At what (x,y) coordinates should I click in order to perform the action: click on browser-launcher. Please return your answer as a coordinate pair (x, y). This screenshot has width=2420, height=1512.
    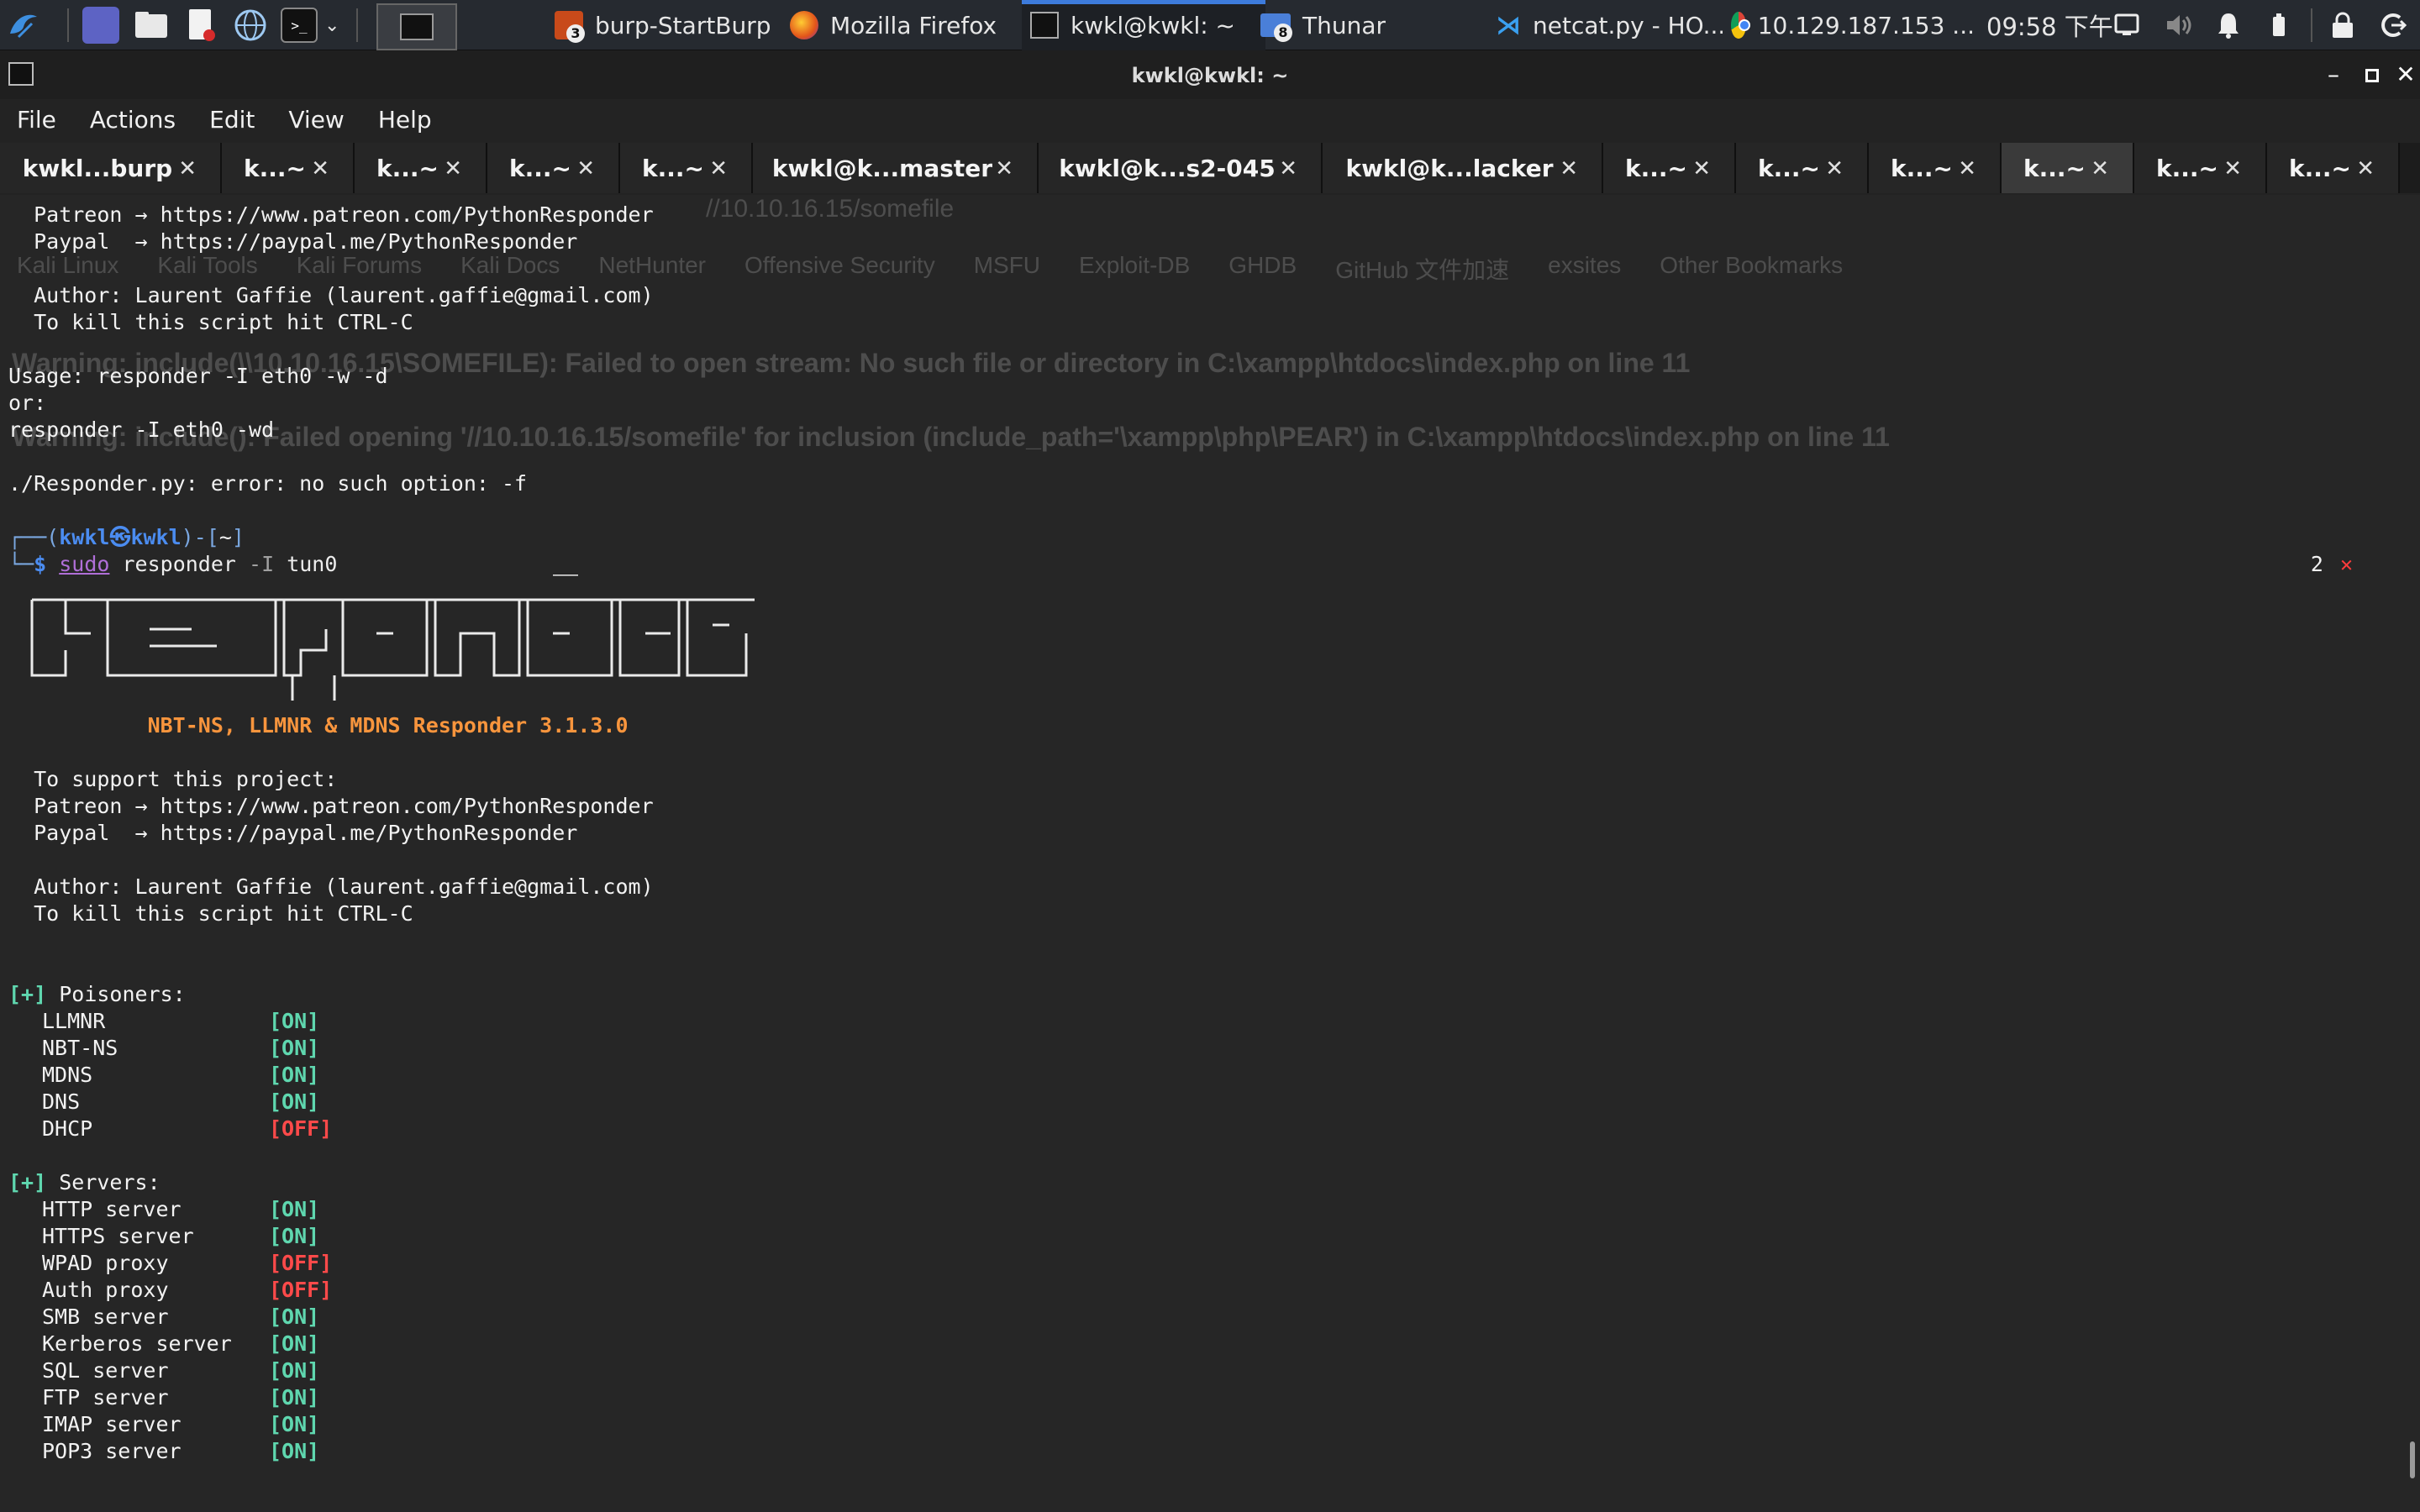
    Looking at the image, I should click on (250, 25).